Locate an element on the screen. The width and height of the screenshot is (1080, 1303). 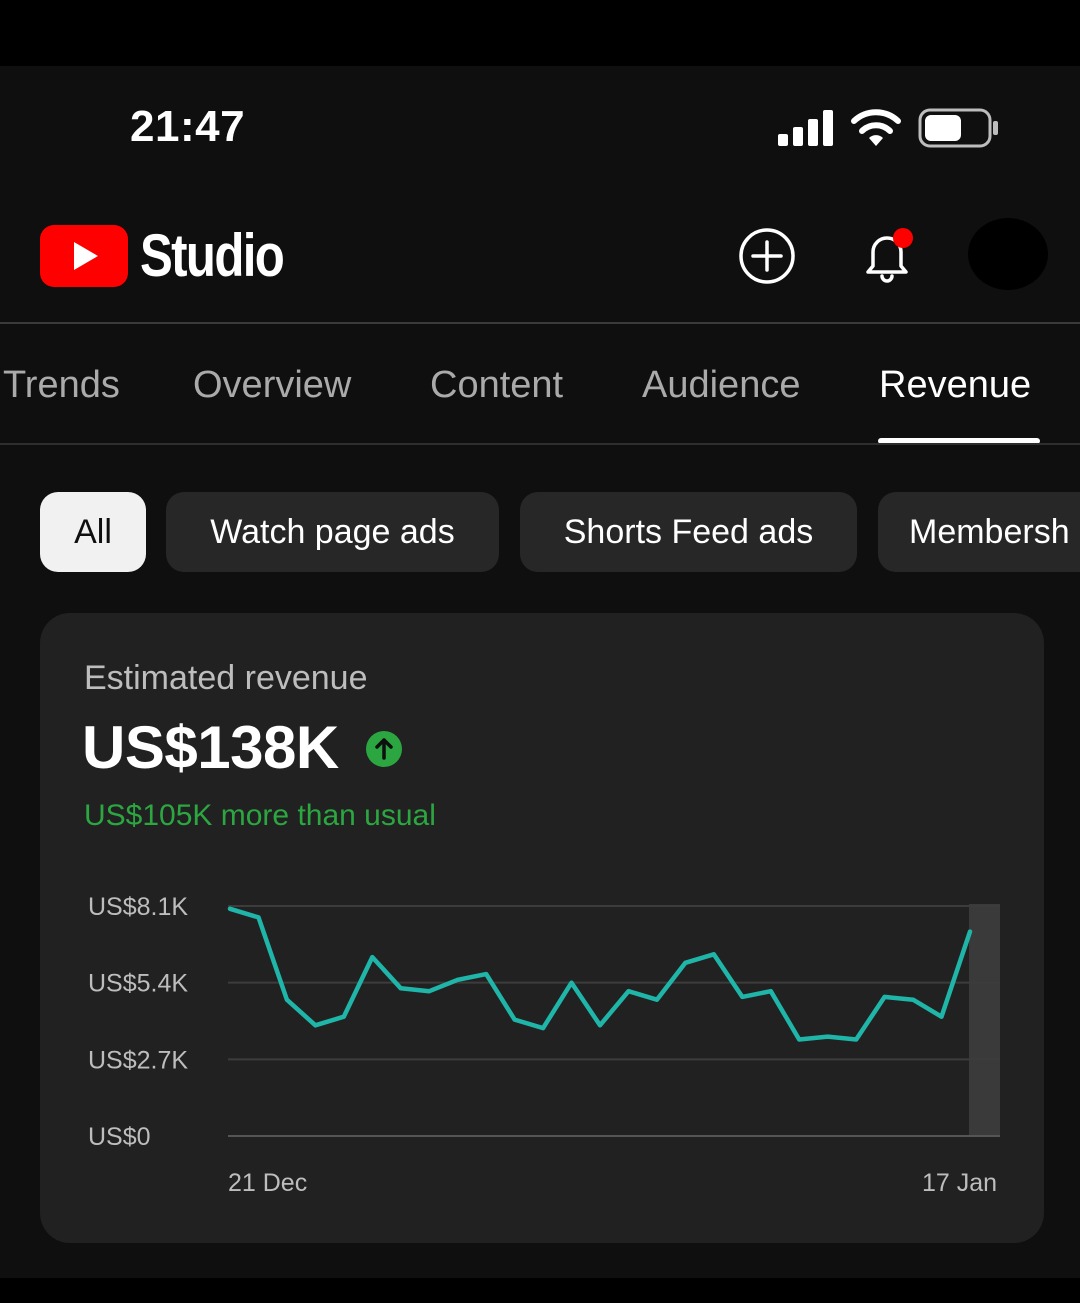
tab-revenue: Revenue is located at coordinates (955, 385).